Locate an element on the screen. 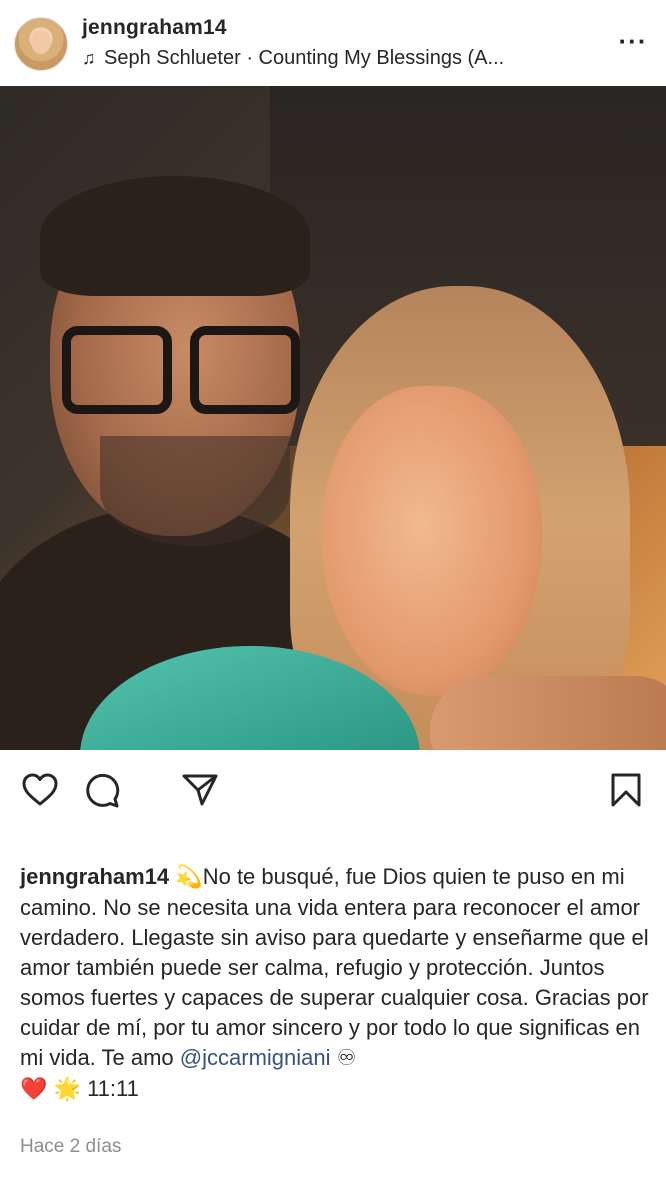 This screenshot has width=666, height=1200. bookmark-icon is located at coordinates (626, 790).